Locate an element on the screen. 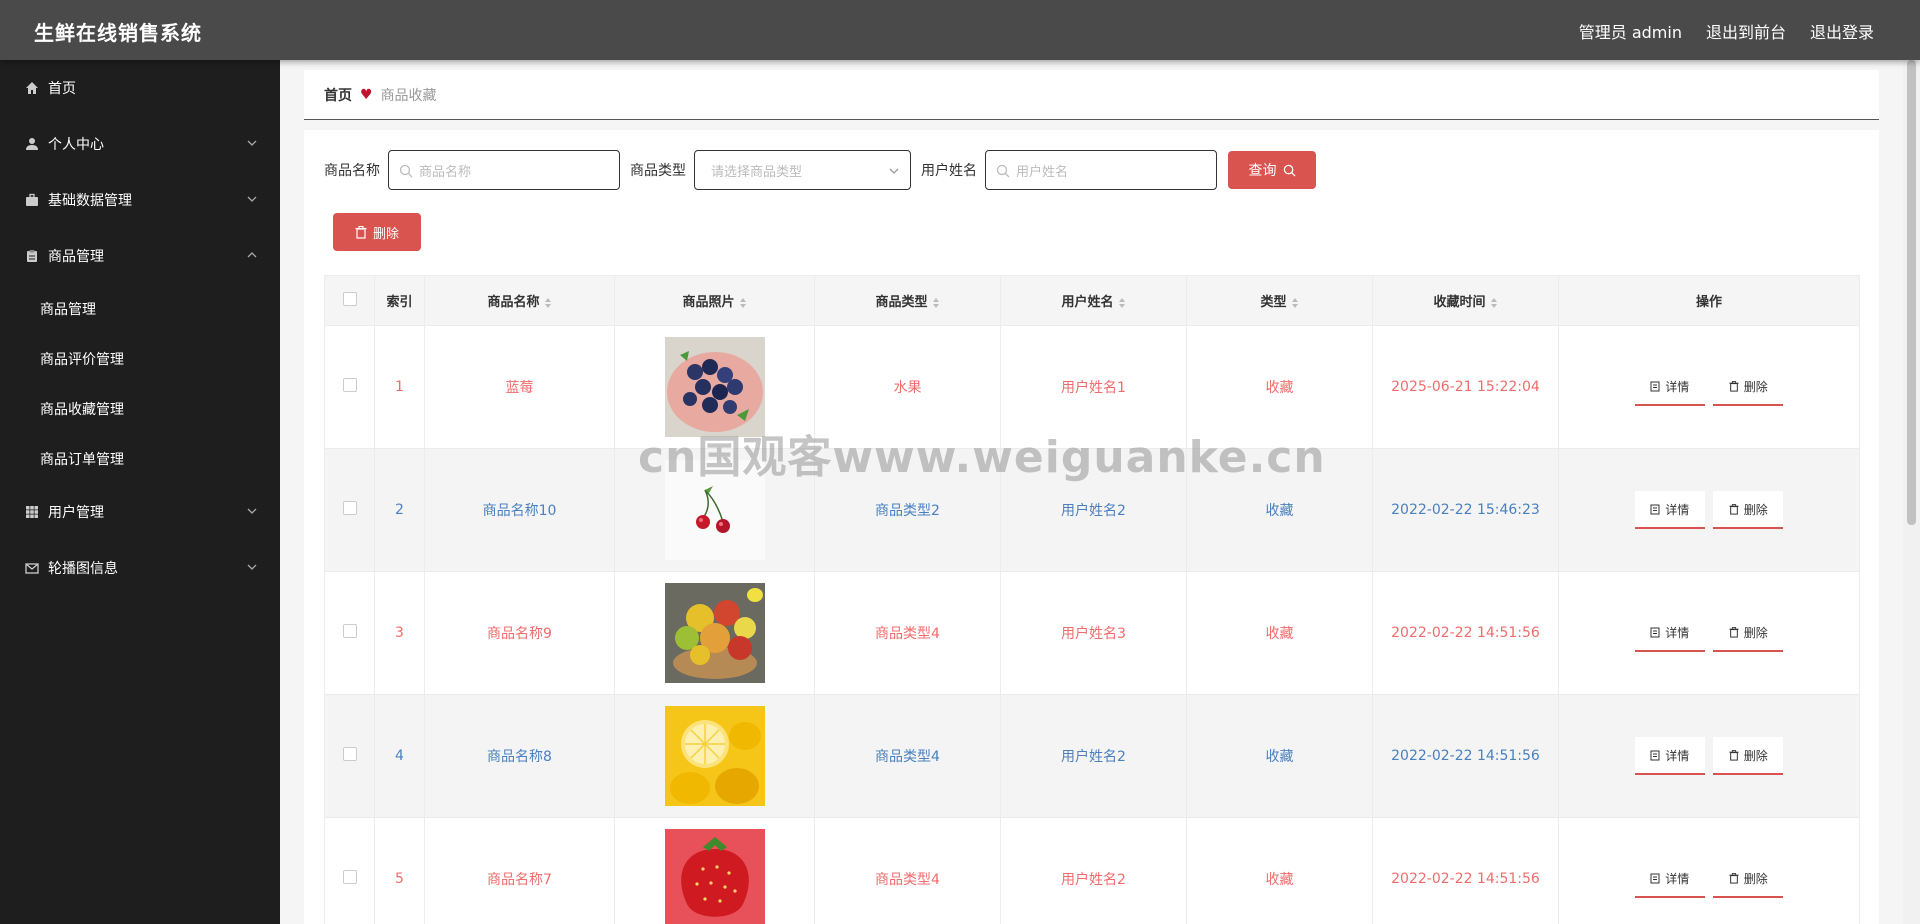  sidebar-item-base-data: 基础数据管理 is located at coordinates (140, 200).